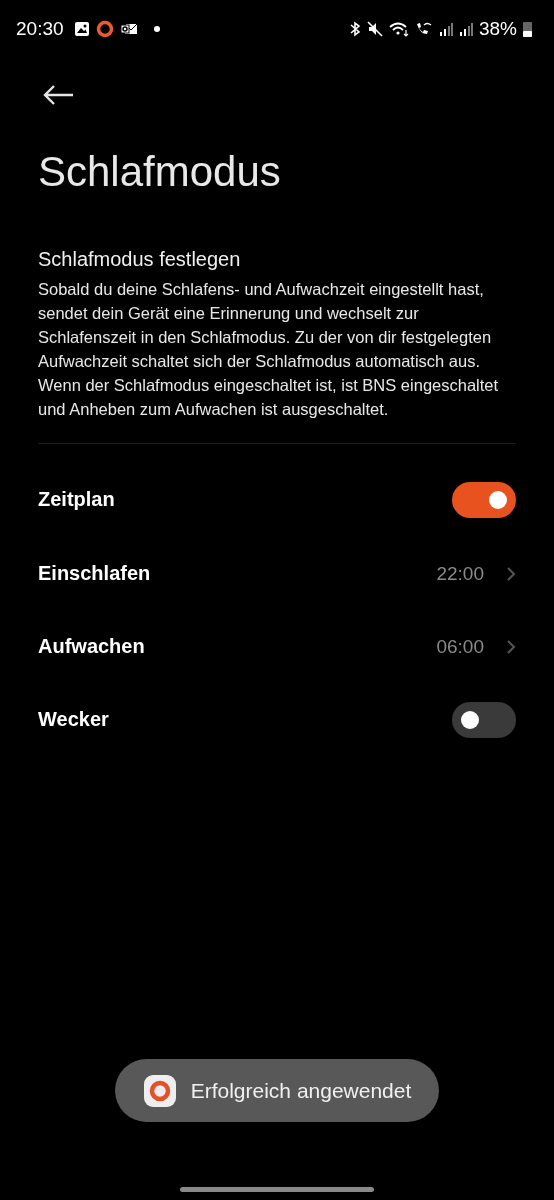 Image resolution: width=554 pixels, height=1200 pixels. I want to click on setting-value: 06:00, so click(460, 646).